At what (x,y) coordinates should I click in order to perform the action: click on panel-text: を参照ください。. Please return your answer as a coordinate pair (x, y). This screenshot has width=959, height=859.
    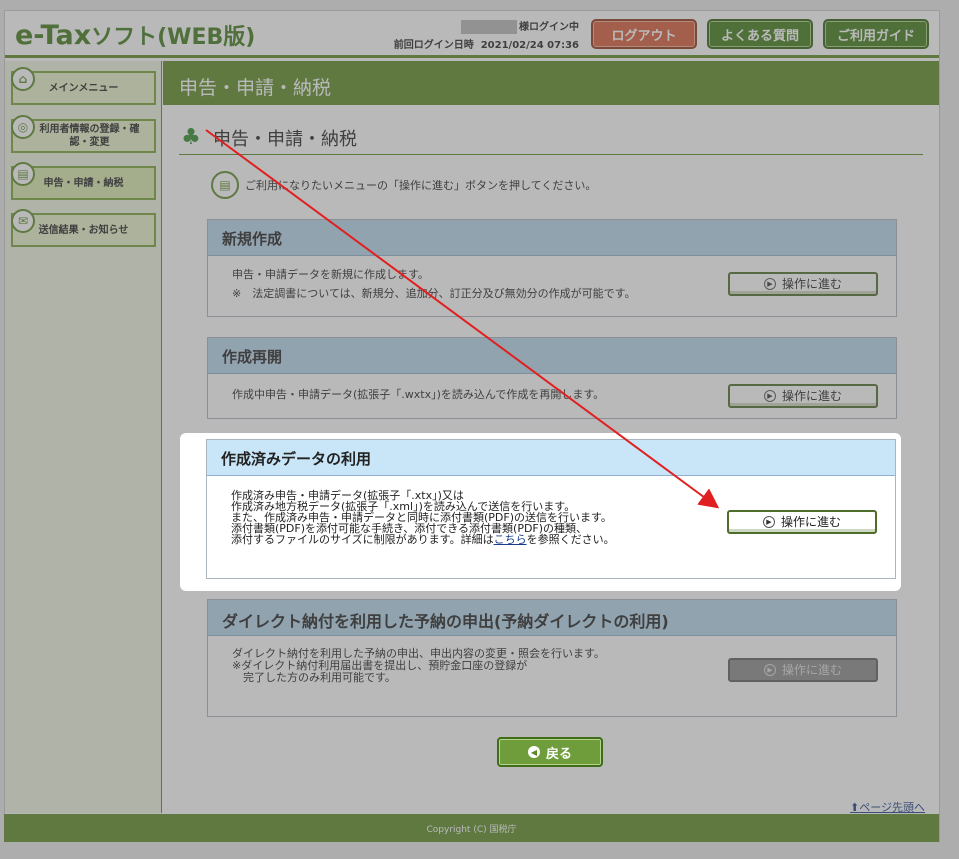
    Looking at the image, I should click on (570, 539).